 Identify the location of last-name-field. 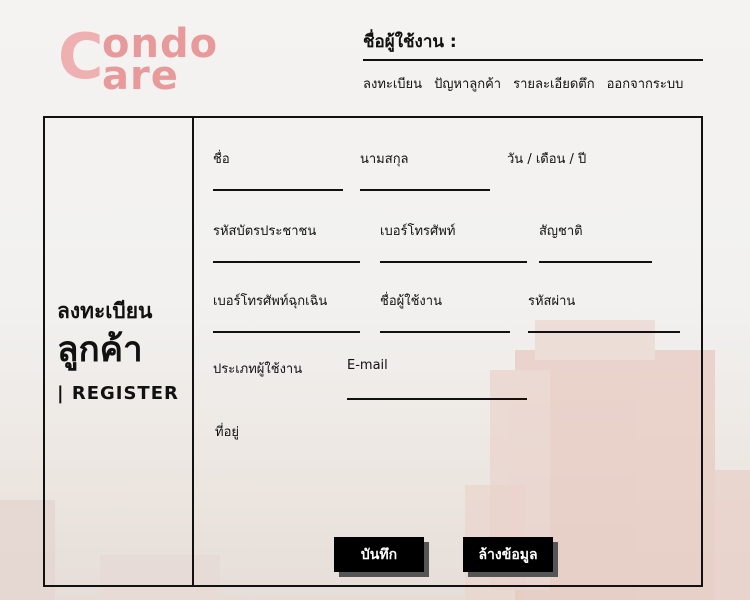
(425, 181).